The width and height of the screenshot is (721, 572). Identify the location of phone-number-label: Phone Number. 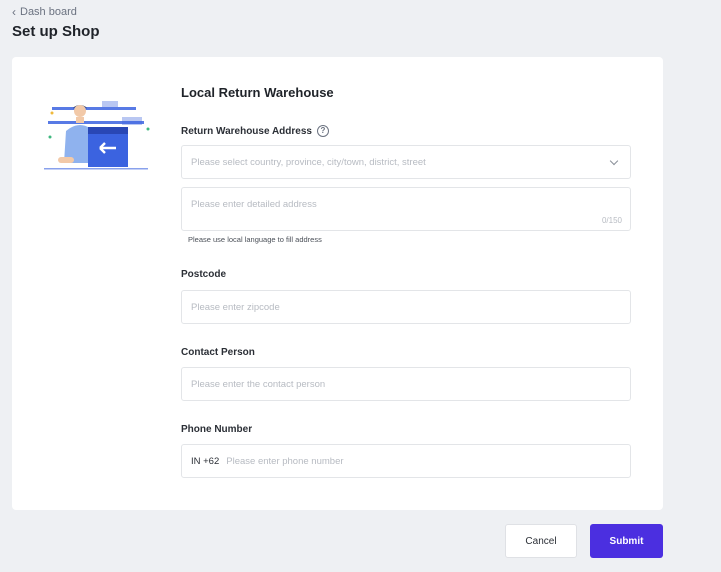
(217, 429).